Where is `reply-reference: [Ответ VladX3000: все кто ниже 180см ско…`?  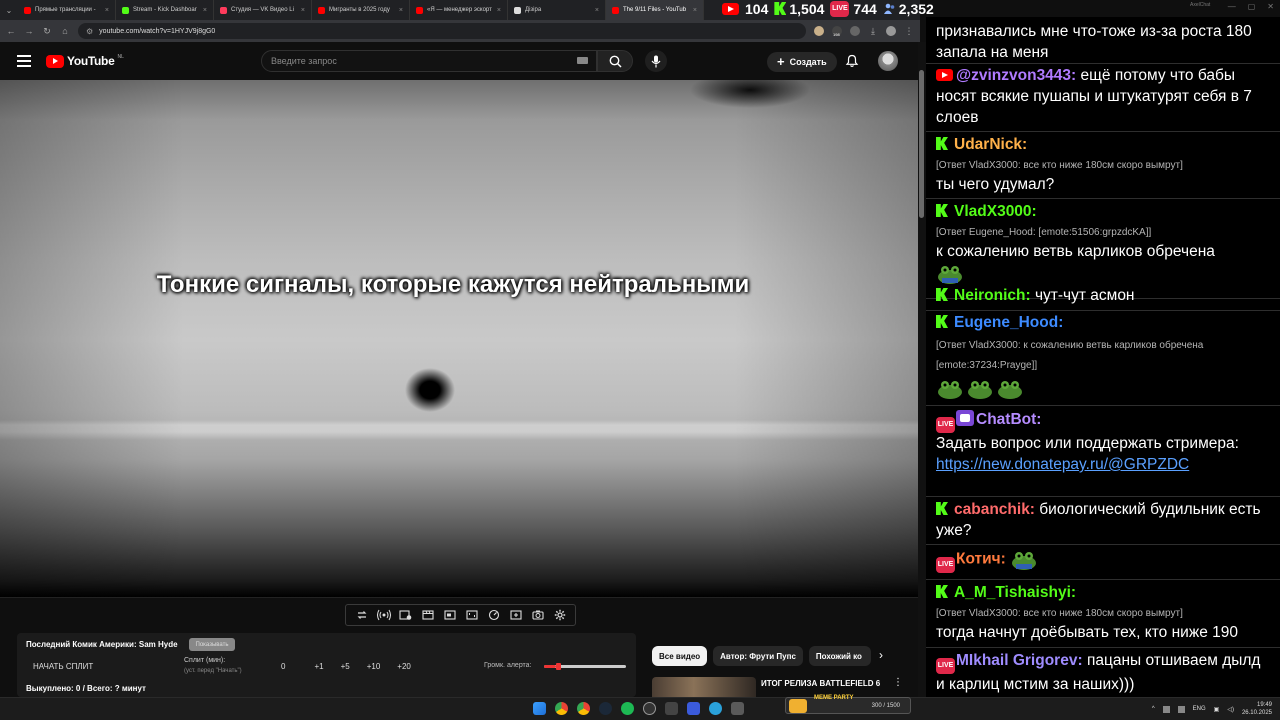 reply-reference: [Ответ VladX3000: все кто ниже 180см ско… is located at coordinates (1059, 613).